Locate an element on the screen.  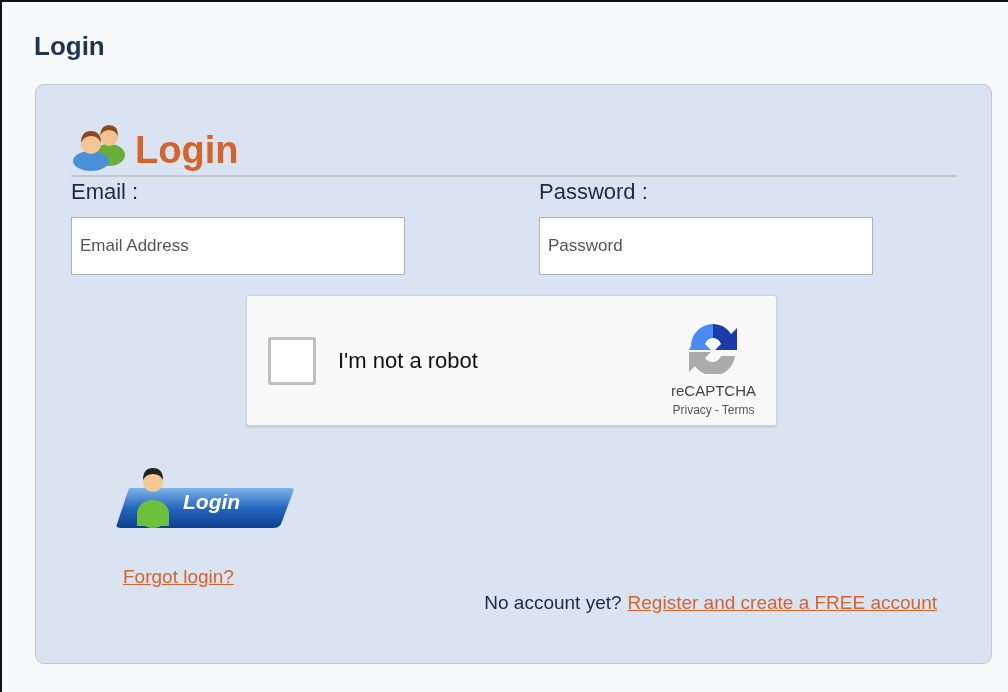
privacy-link: Privacy is located at coordinates (692, 410).